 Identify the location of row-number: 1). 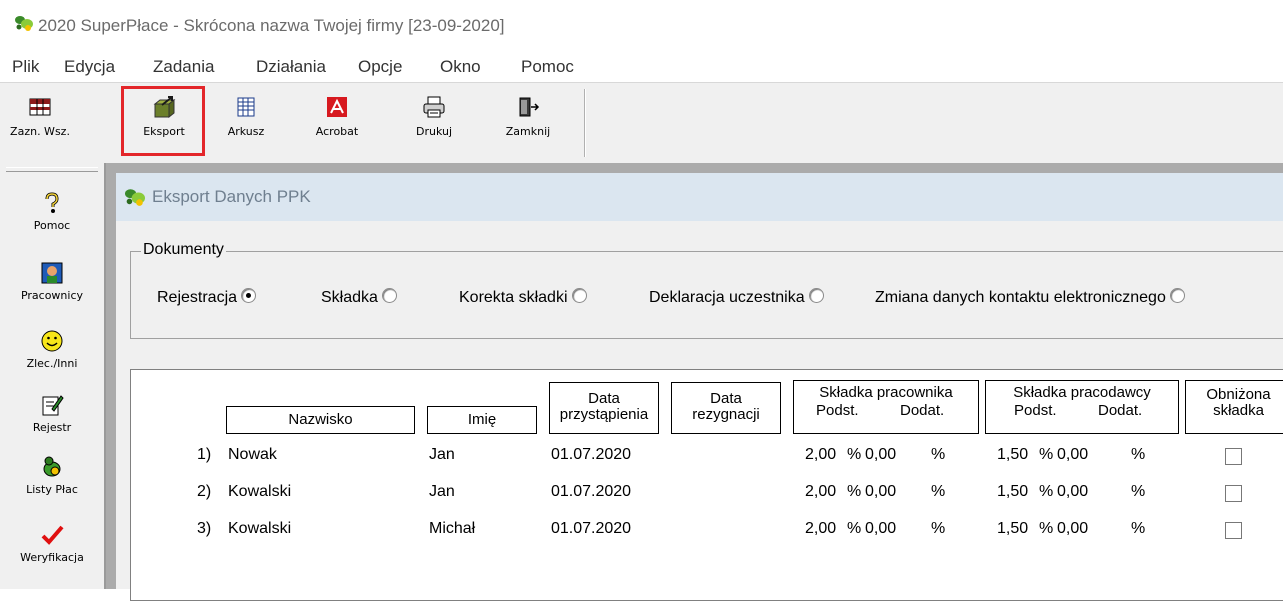
(204, 454).